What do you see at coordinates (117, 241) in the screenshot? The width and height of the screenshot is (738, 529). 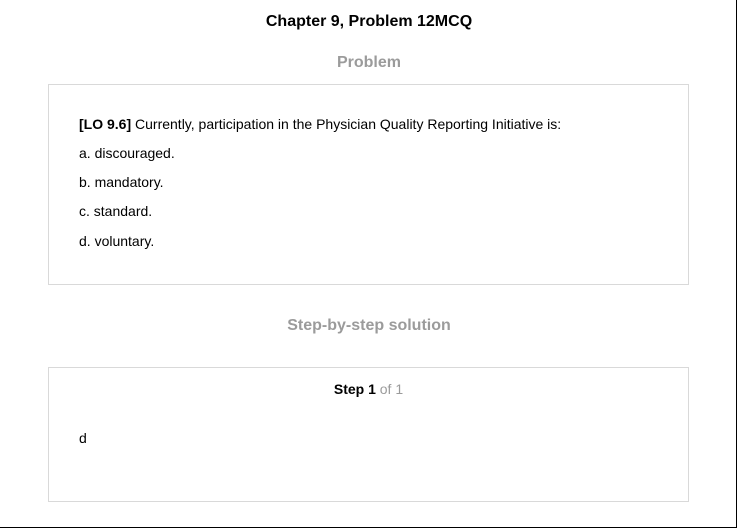 I see `option-d: d. voluntary.` at bounding box center [117, 241].